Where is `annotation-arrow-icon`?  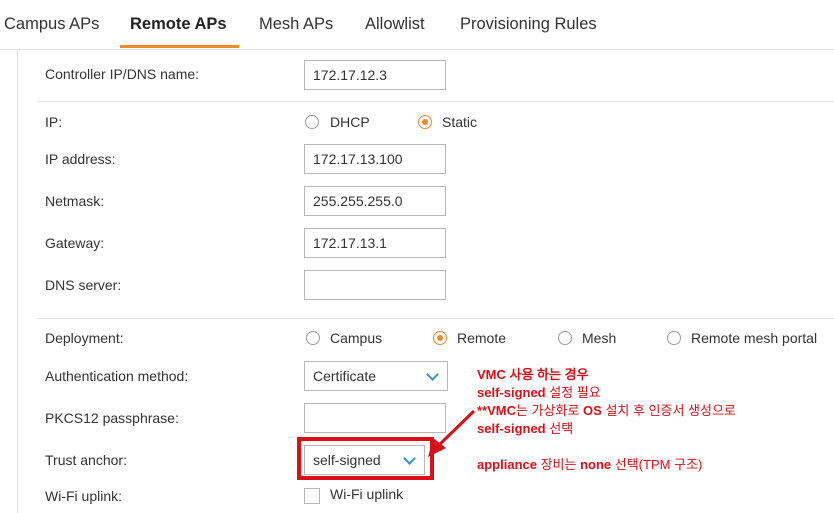
annotation-arrow-icon is located at coordinates (452, 433).